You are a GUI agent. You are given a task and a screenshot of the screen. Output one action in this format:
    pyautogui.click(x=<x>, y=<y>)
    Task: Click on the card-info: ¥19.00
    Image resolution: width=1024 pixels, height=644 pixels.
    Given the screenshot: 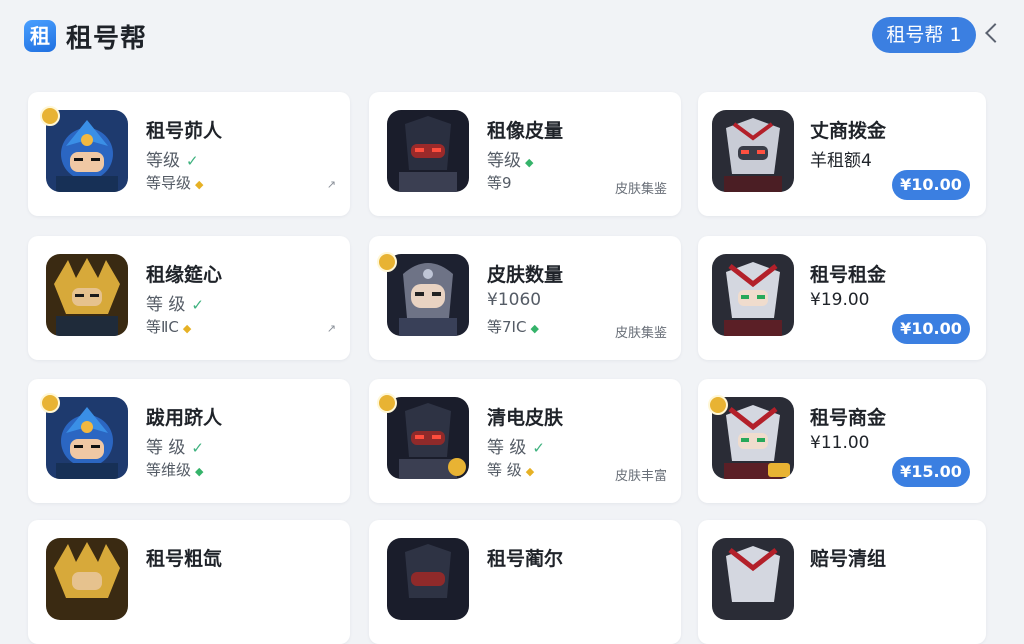 What is the action you would take?
    pyautogui.click(x=840, y=300)
    